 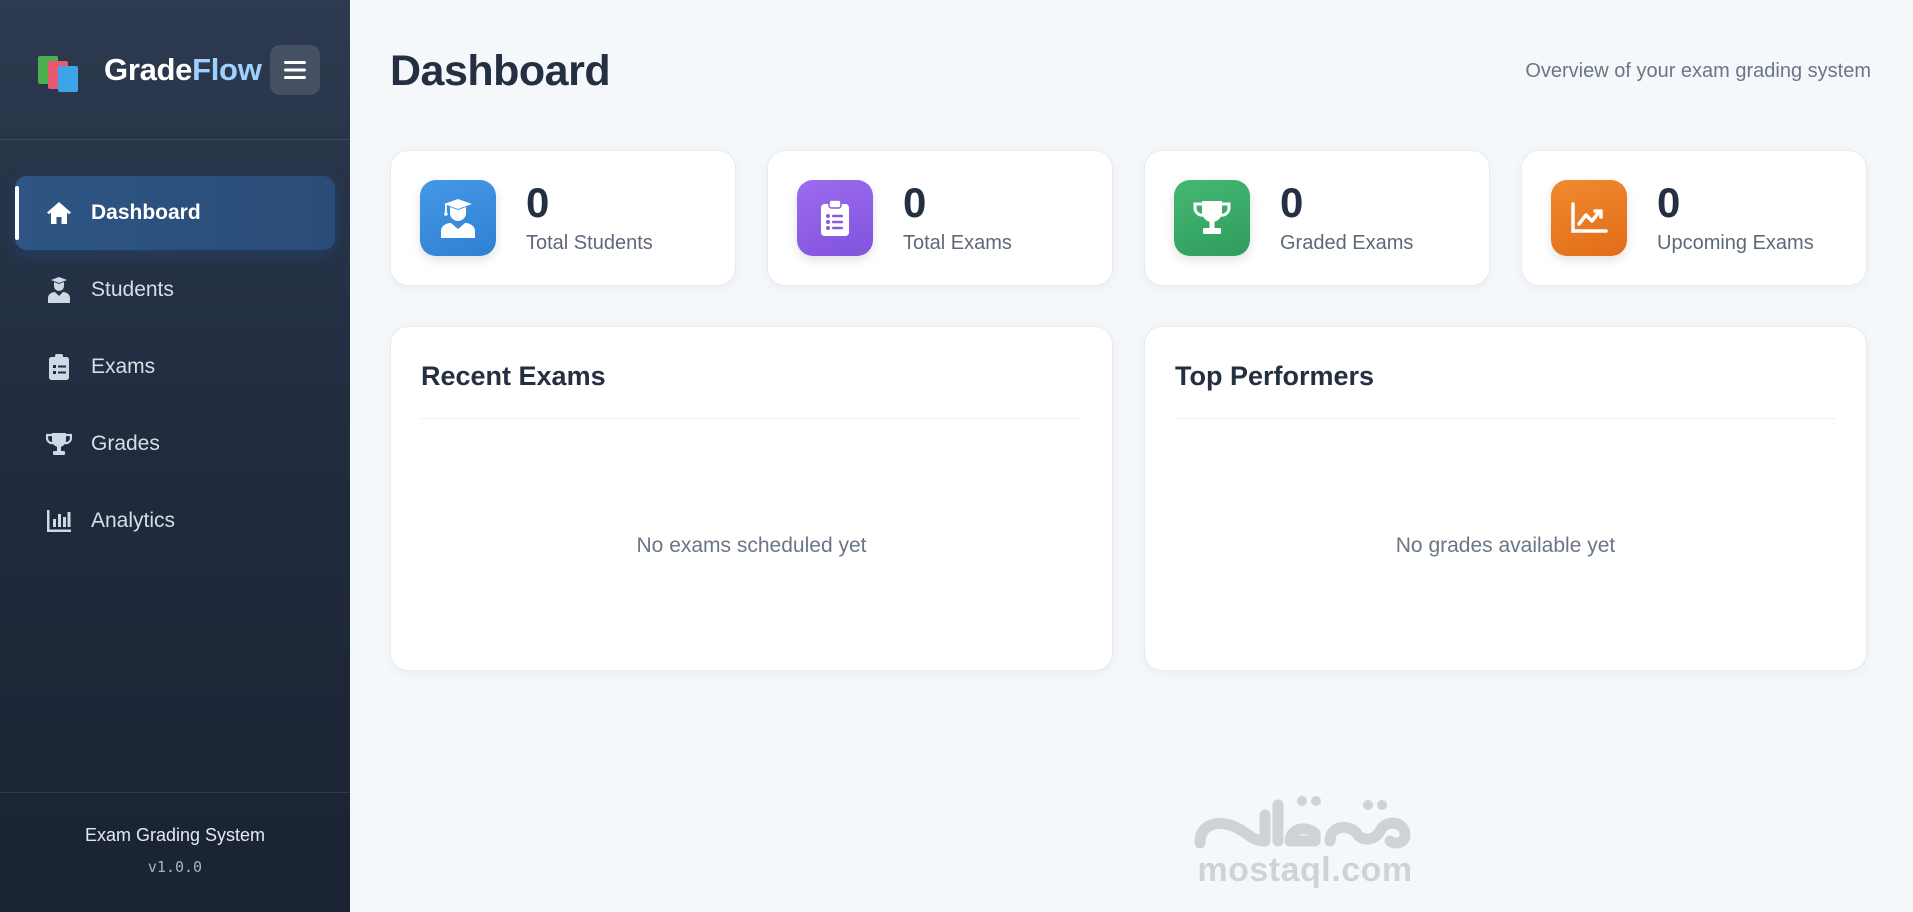 I want to click on books-logo-icon, so click(x=58, y=70).